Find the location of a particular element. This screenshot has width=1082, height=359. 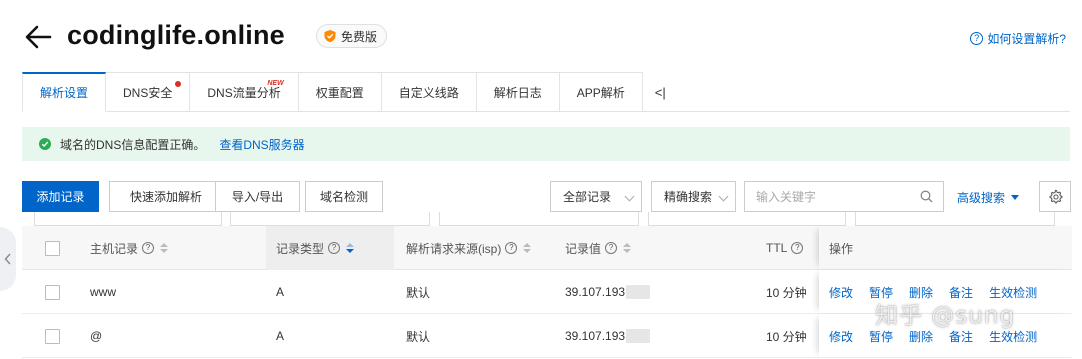

tab-custom-line: 自定义线路 is located at coordinates (429, 92).